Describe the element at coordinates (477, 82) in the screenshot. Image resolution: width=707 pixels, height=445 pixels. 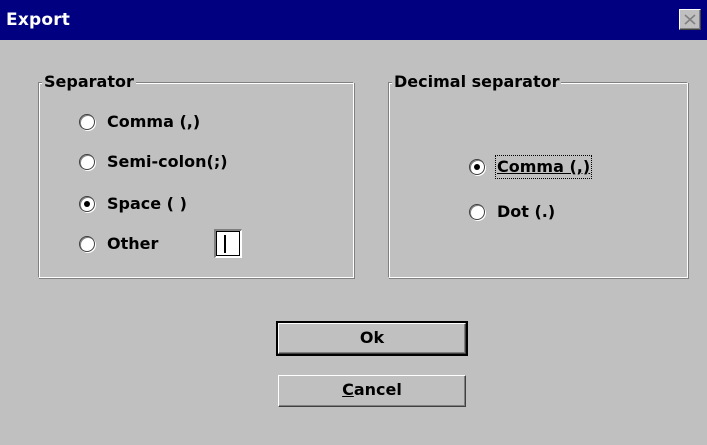
I see `decimal-separator-group-label: Decimal separator` at that location.